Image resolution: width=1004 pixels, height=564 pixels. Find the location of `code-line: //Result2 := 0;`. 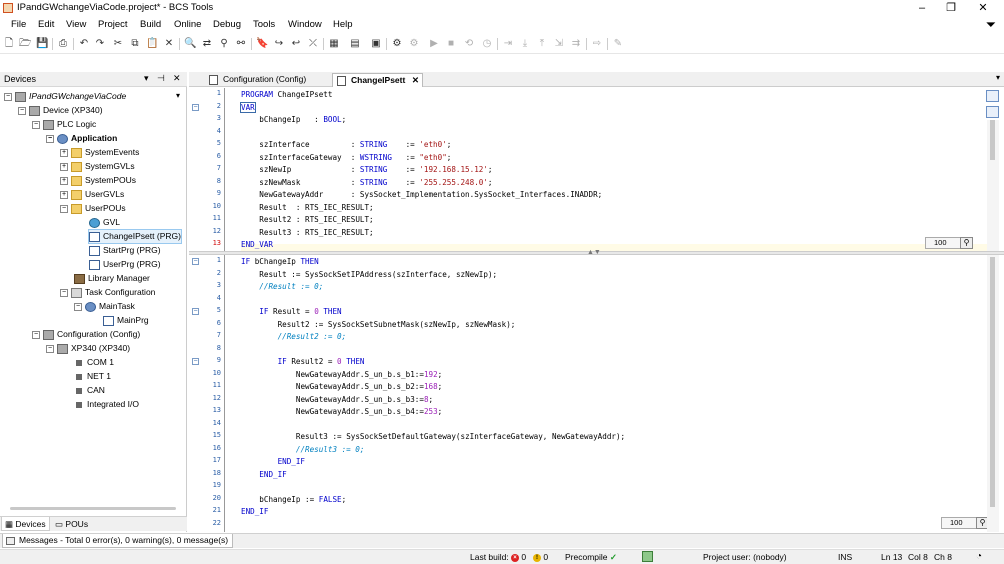

code-line: //Result2 := 0; is located at coordinates (294, 337).